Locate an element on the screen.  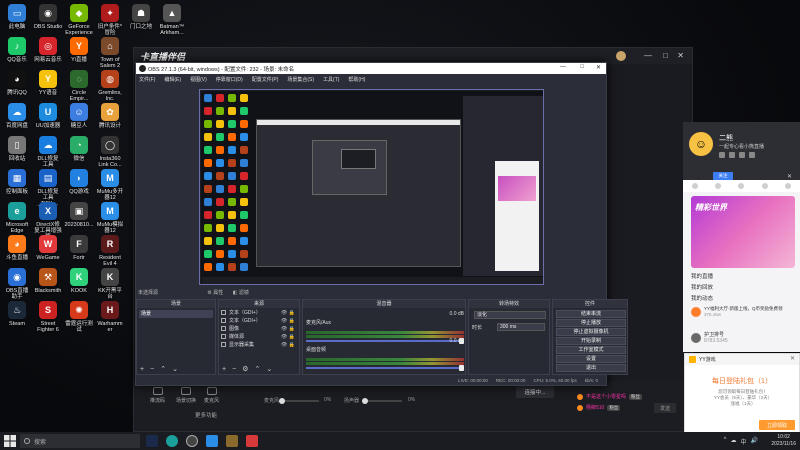
mic-volume-slider is located at coordinates (299, 401).